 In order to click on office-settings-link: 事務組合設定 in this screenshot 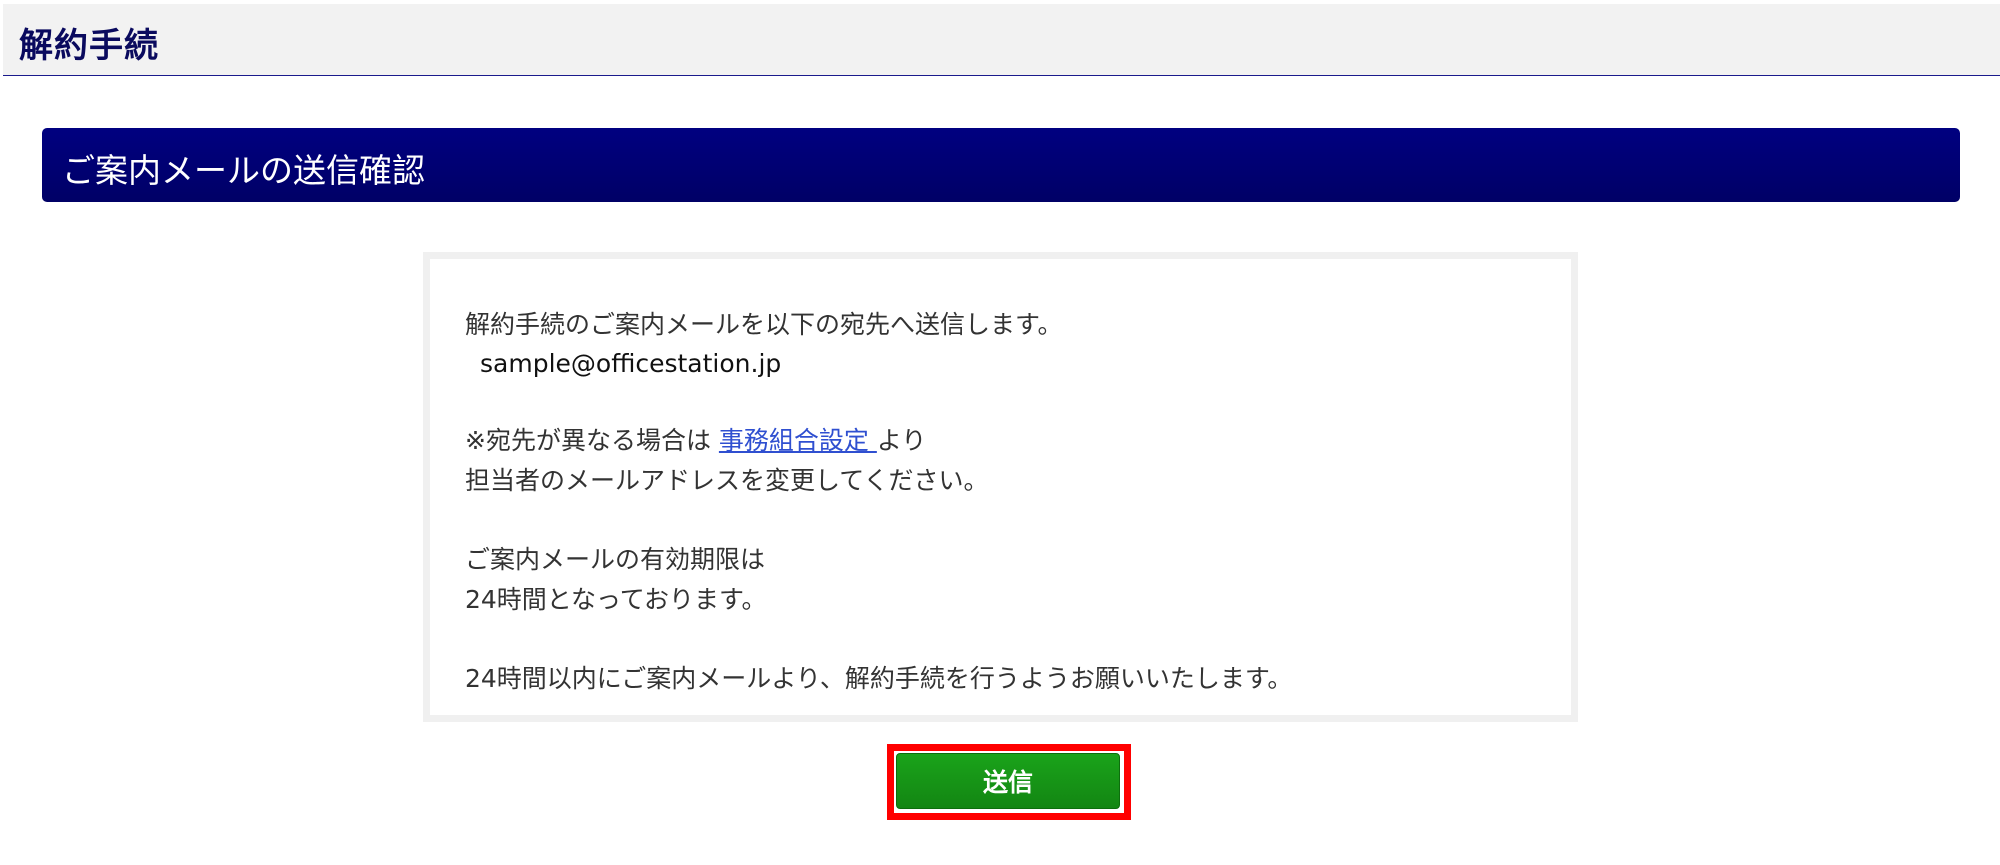, I will do `click(798, 440)`.